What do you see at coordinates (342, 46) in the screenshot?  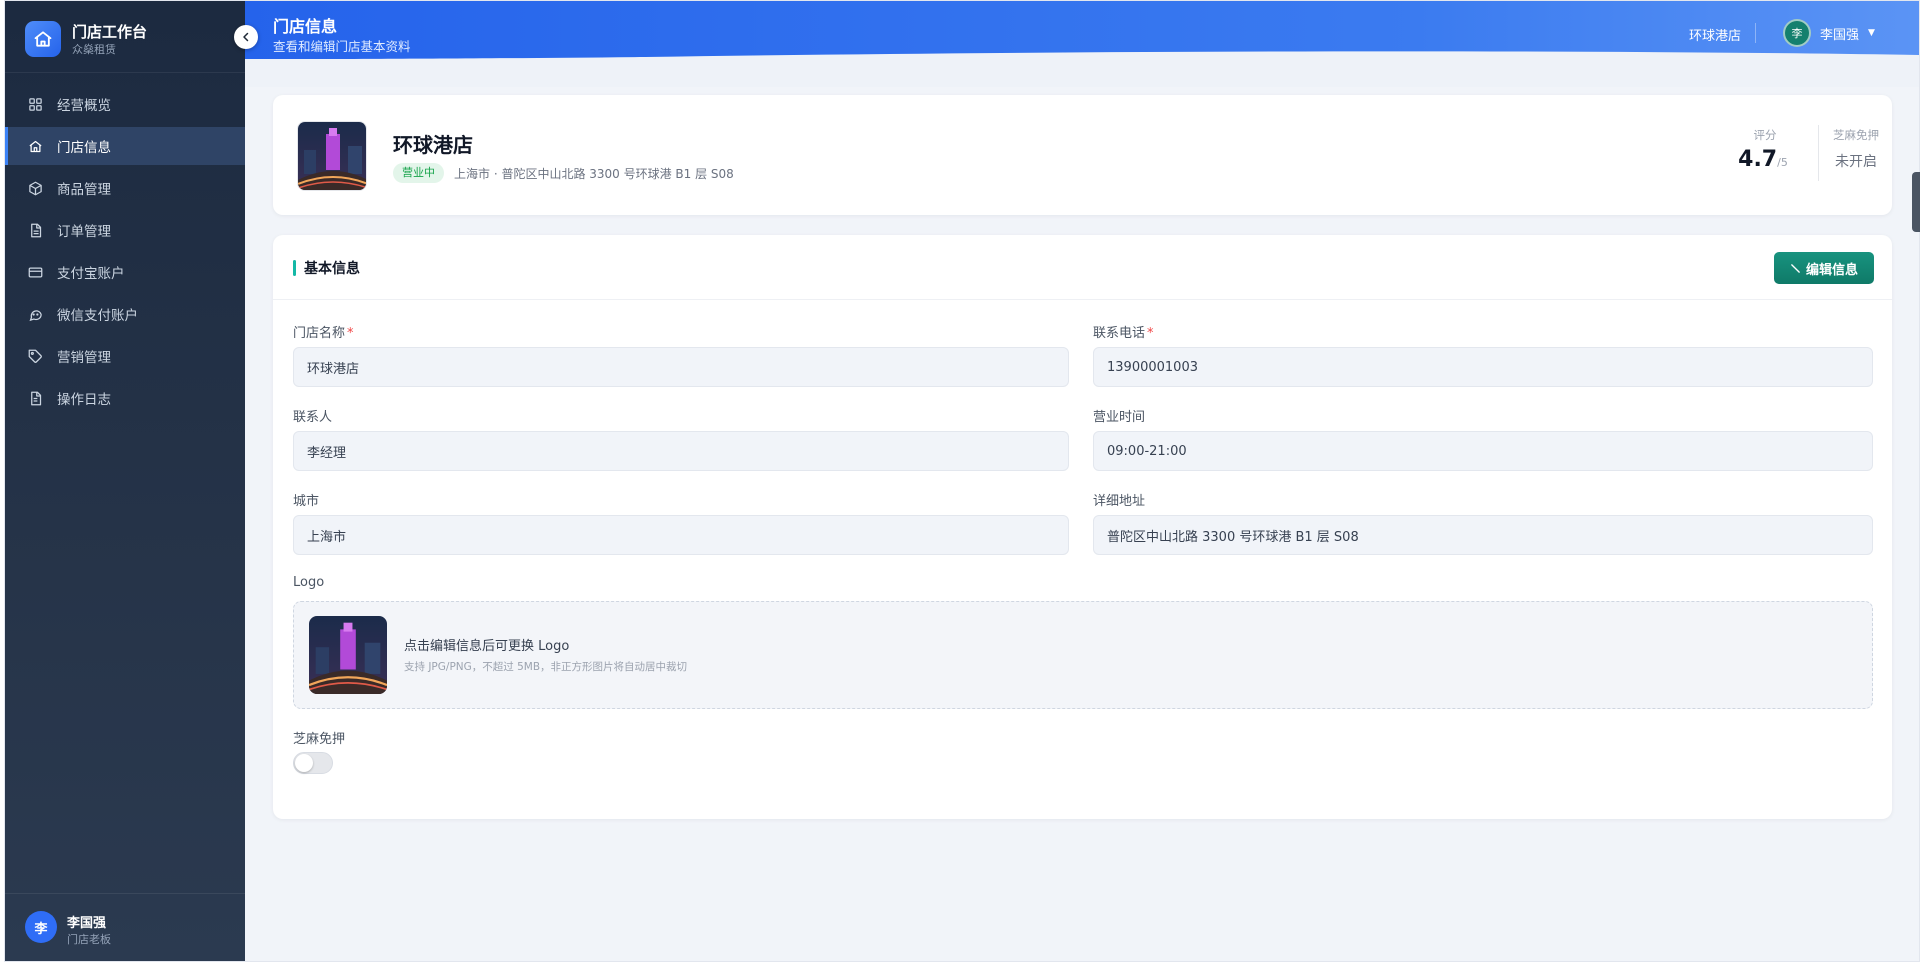 I see `page-subtitle: 查看和编辑门店基本资料` at bounding box center [342, 46].